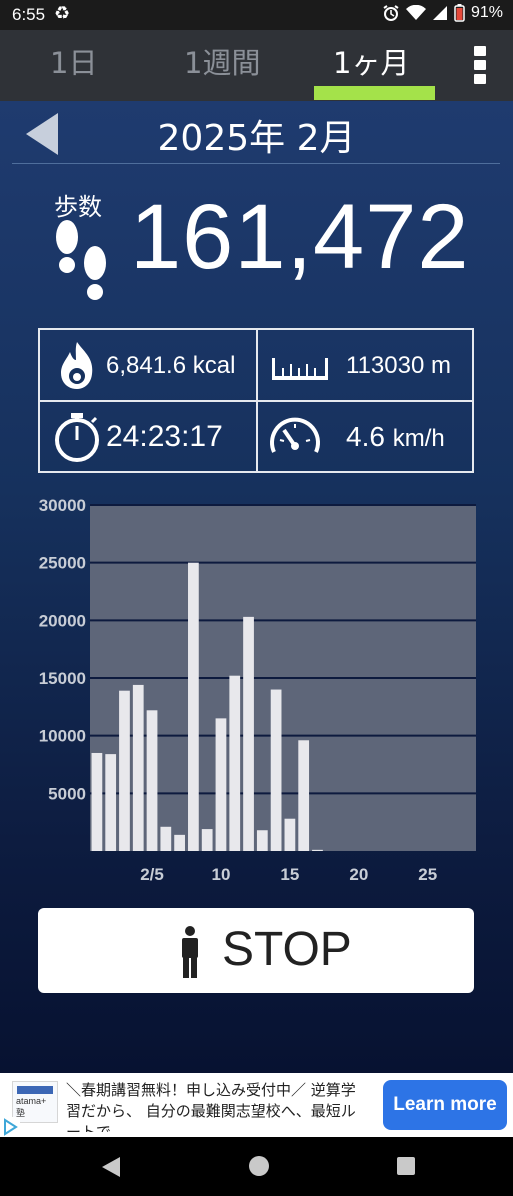 The height and width of the screenshot is (1196, 513). Describe the element at coordinates (152, 874) in the screenshot. I see `x-tick-label: 2/5` at that location.